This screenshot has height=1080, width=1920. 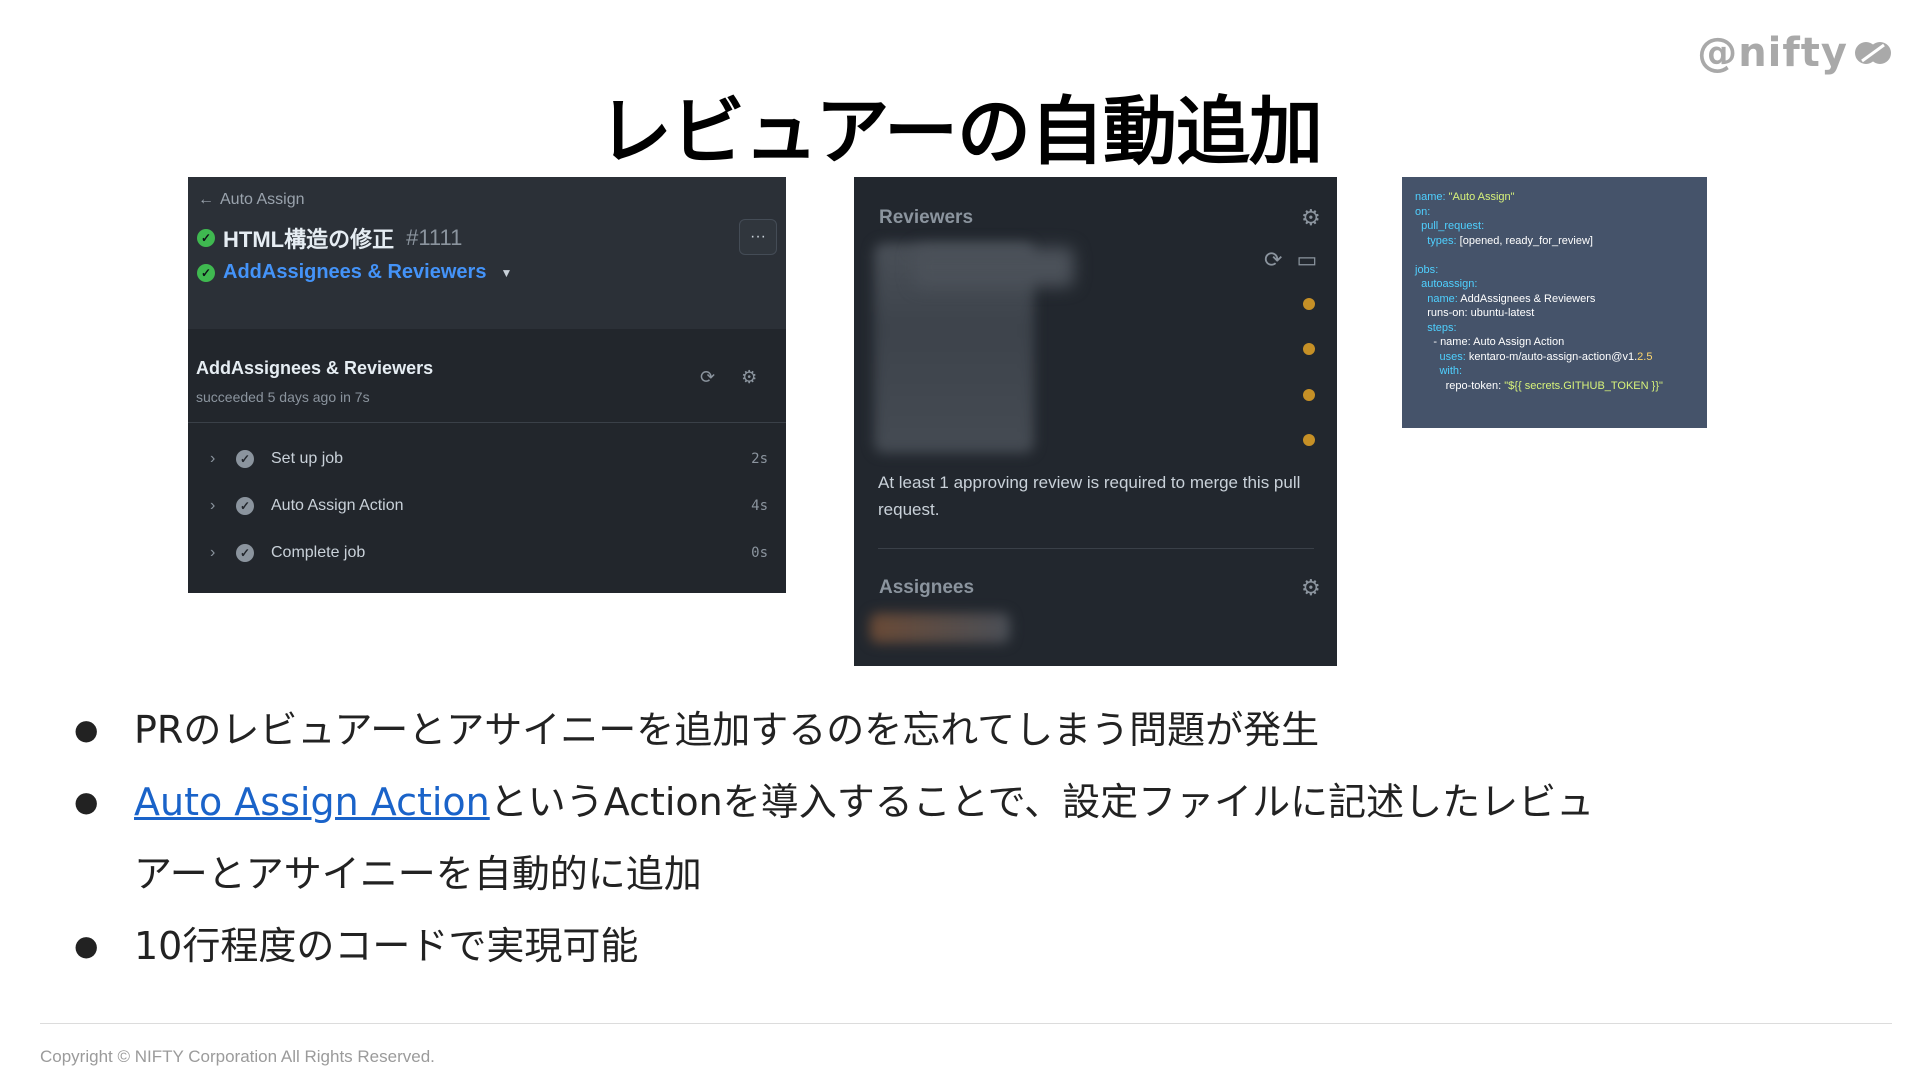 I want to click on job-status: succeeded 5 days ago in 7s, so click(x=283, y=397).